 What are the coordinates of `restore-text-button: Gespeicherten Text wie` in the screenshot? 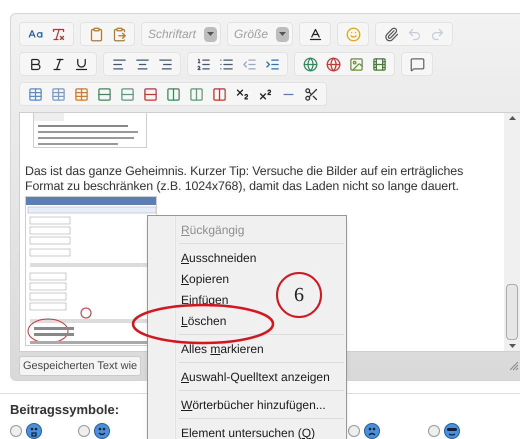 It's located at (80, 366).